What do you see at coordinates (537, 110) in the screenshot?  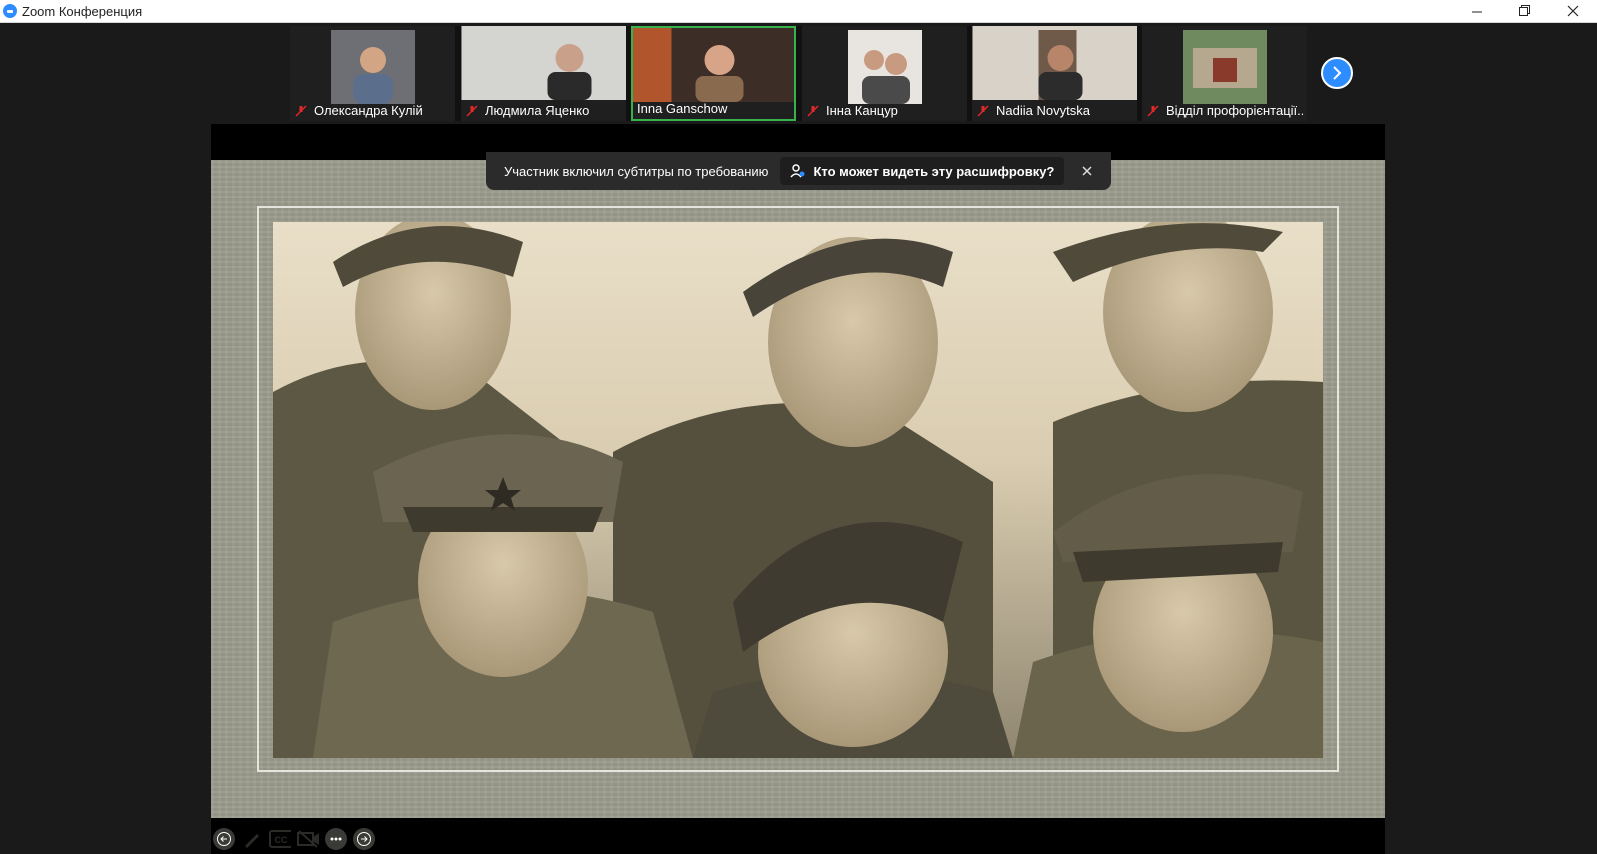 I see `participant-name: Людмила Яценко` at bounding box center [537, 110].